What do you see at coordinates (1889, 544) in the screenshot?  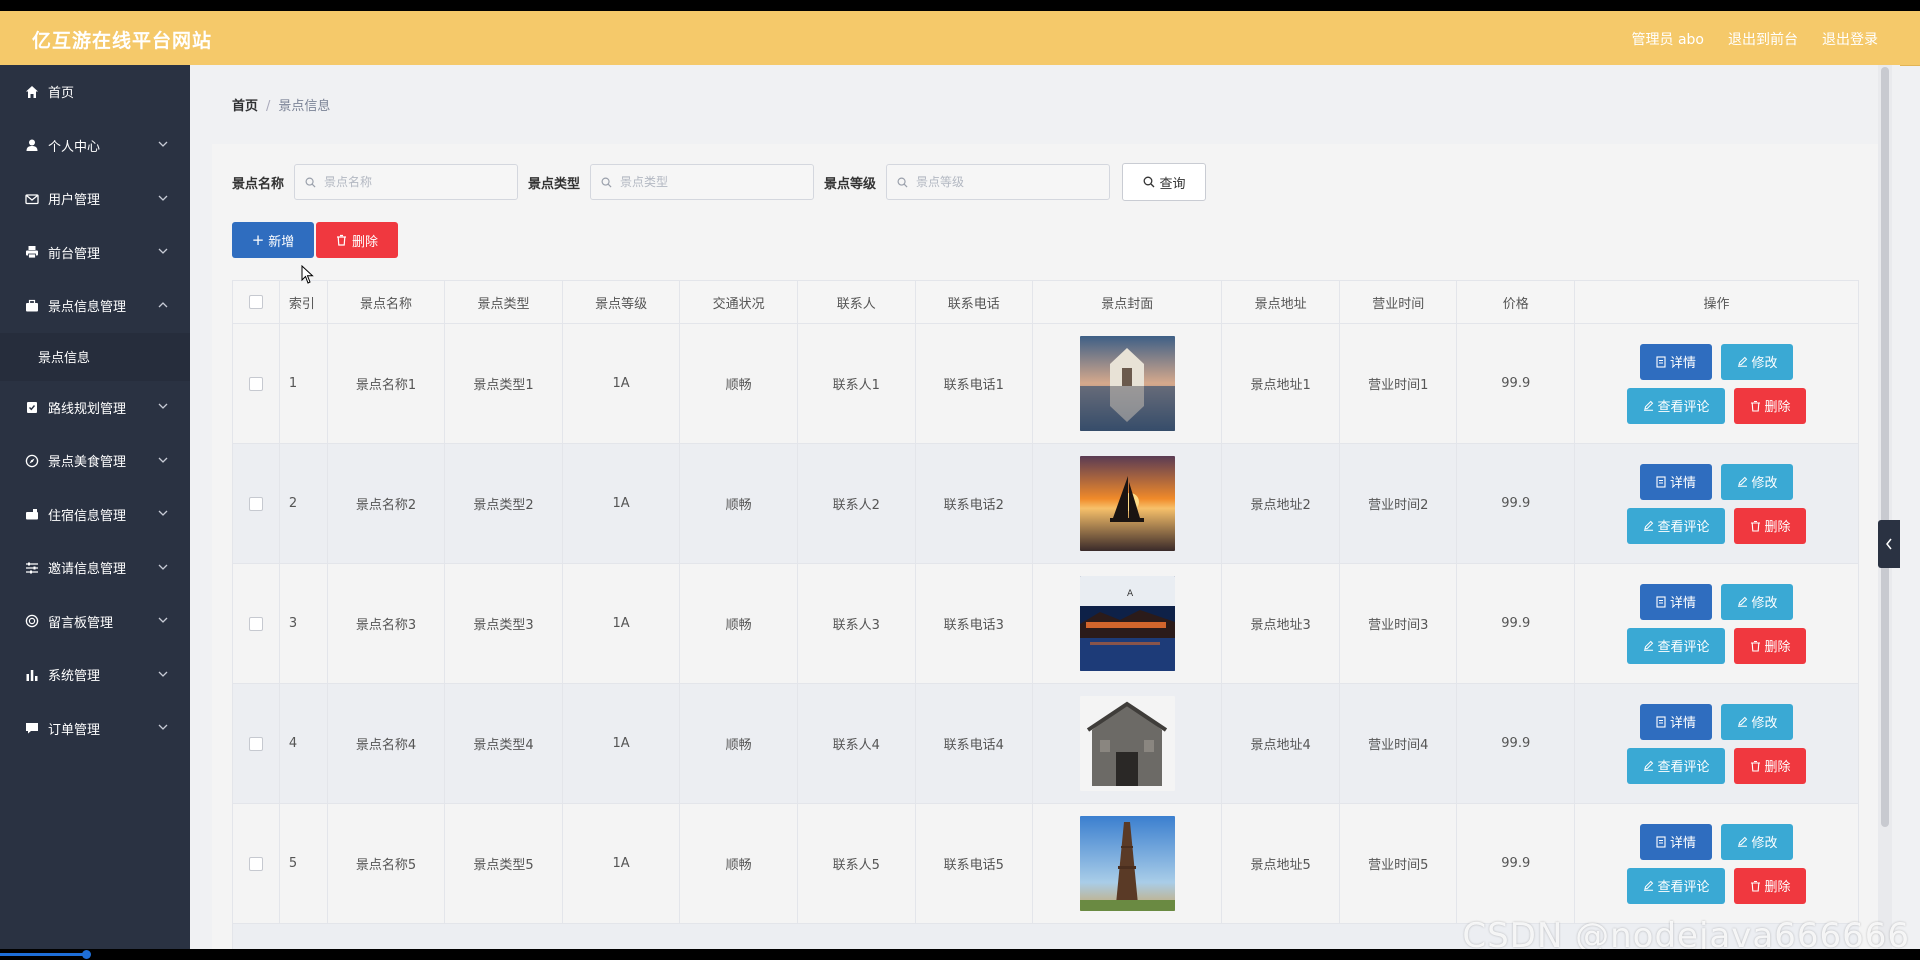 I see `side-panel-toggle` at bounding box center [1889, 544].